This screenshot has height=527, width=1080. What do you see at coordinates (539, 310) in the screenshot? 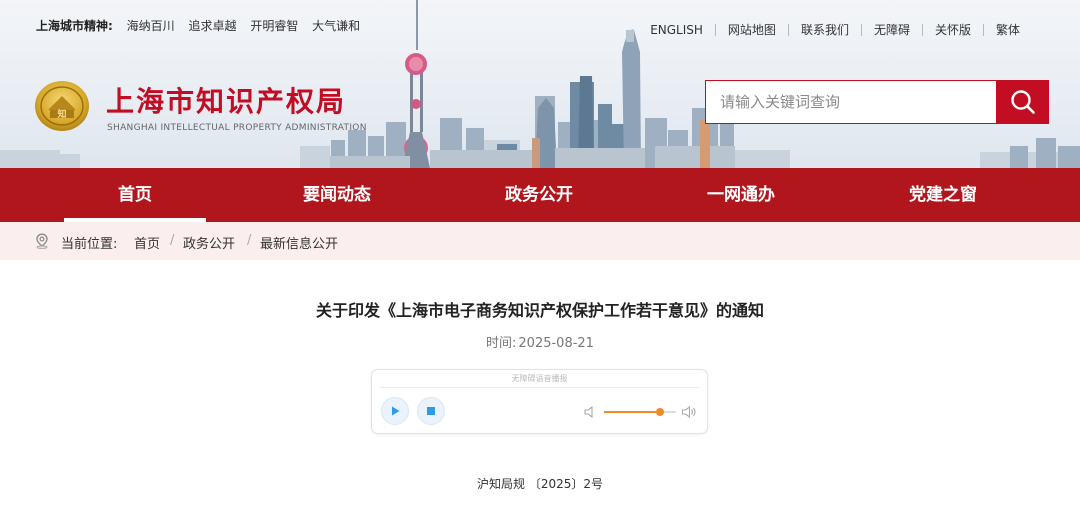
I see `article-title: 关于印发《上海市电子商务知识产权保护工作若干意见》的通知` at bounding box center [539, 310].